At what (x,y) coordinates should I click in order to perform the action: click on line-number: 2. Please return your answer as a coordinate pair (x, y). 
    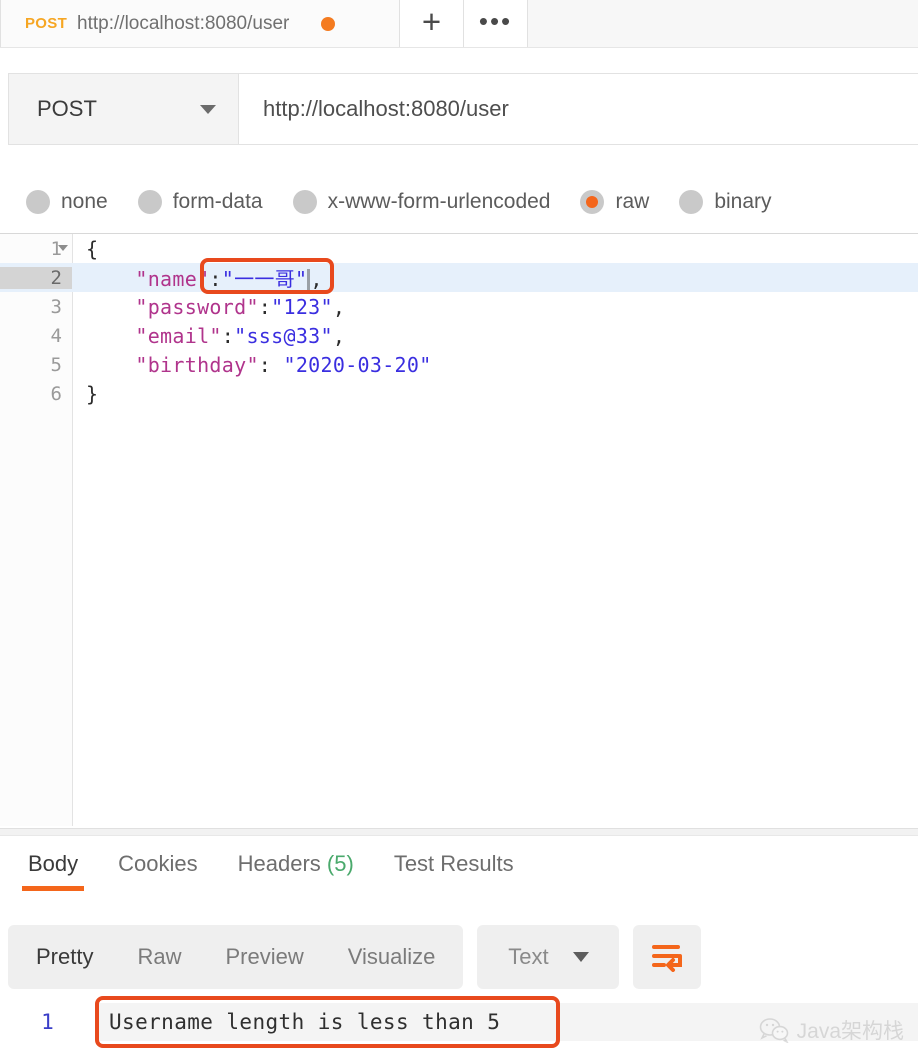
    Looking at the image, I should click on (36, 277).